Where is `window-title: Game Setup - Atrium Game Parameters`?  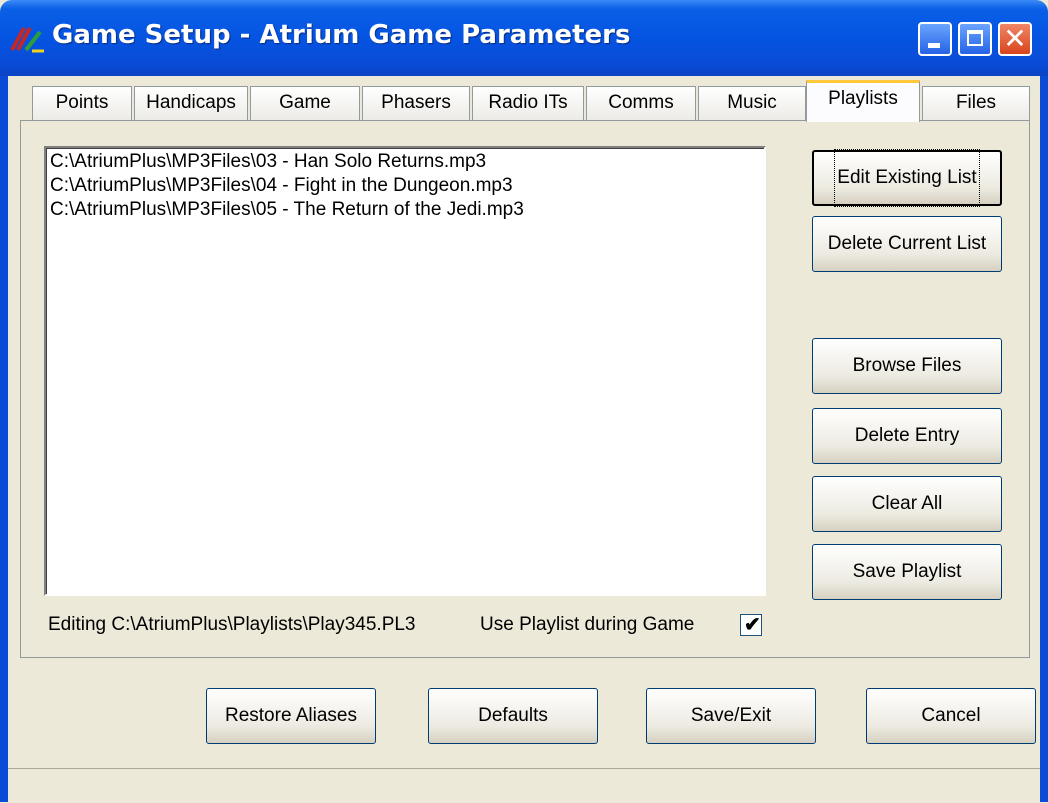
window-title: Game Setup - Atrium Game Parameters is located at coordinates (341, 35).